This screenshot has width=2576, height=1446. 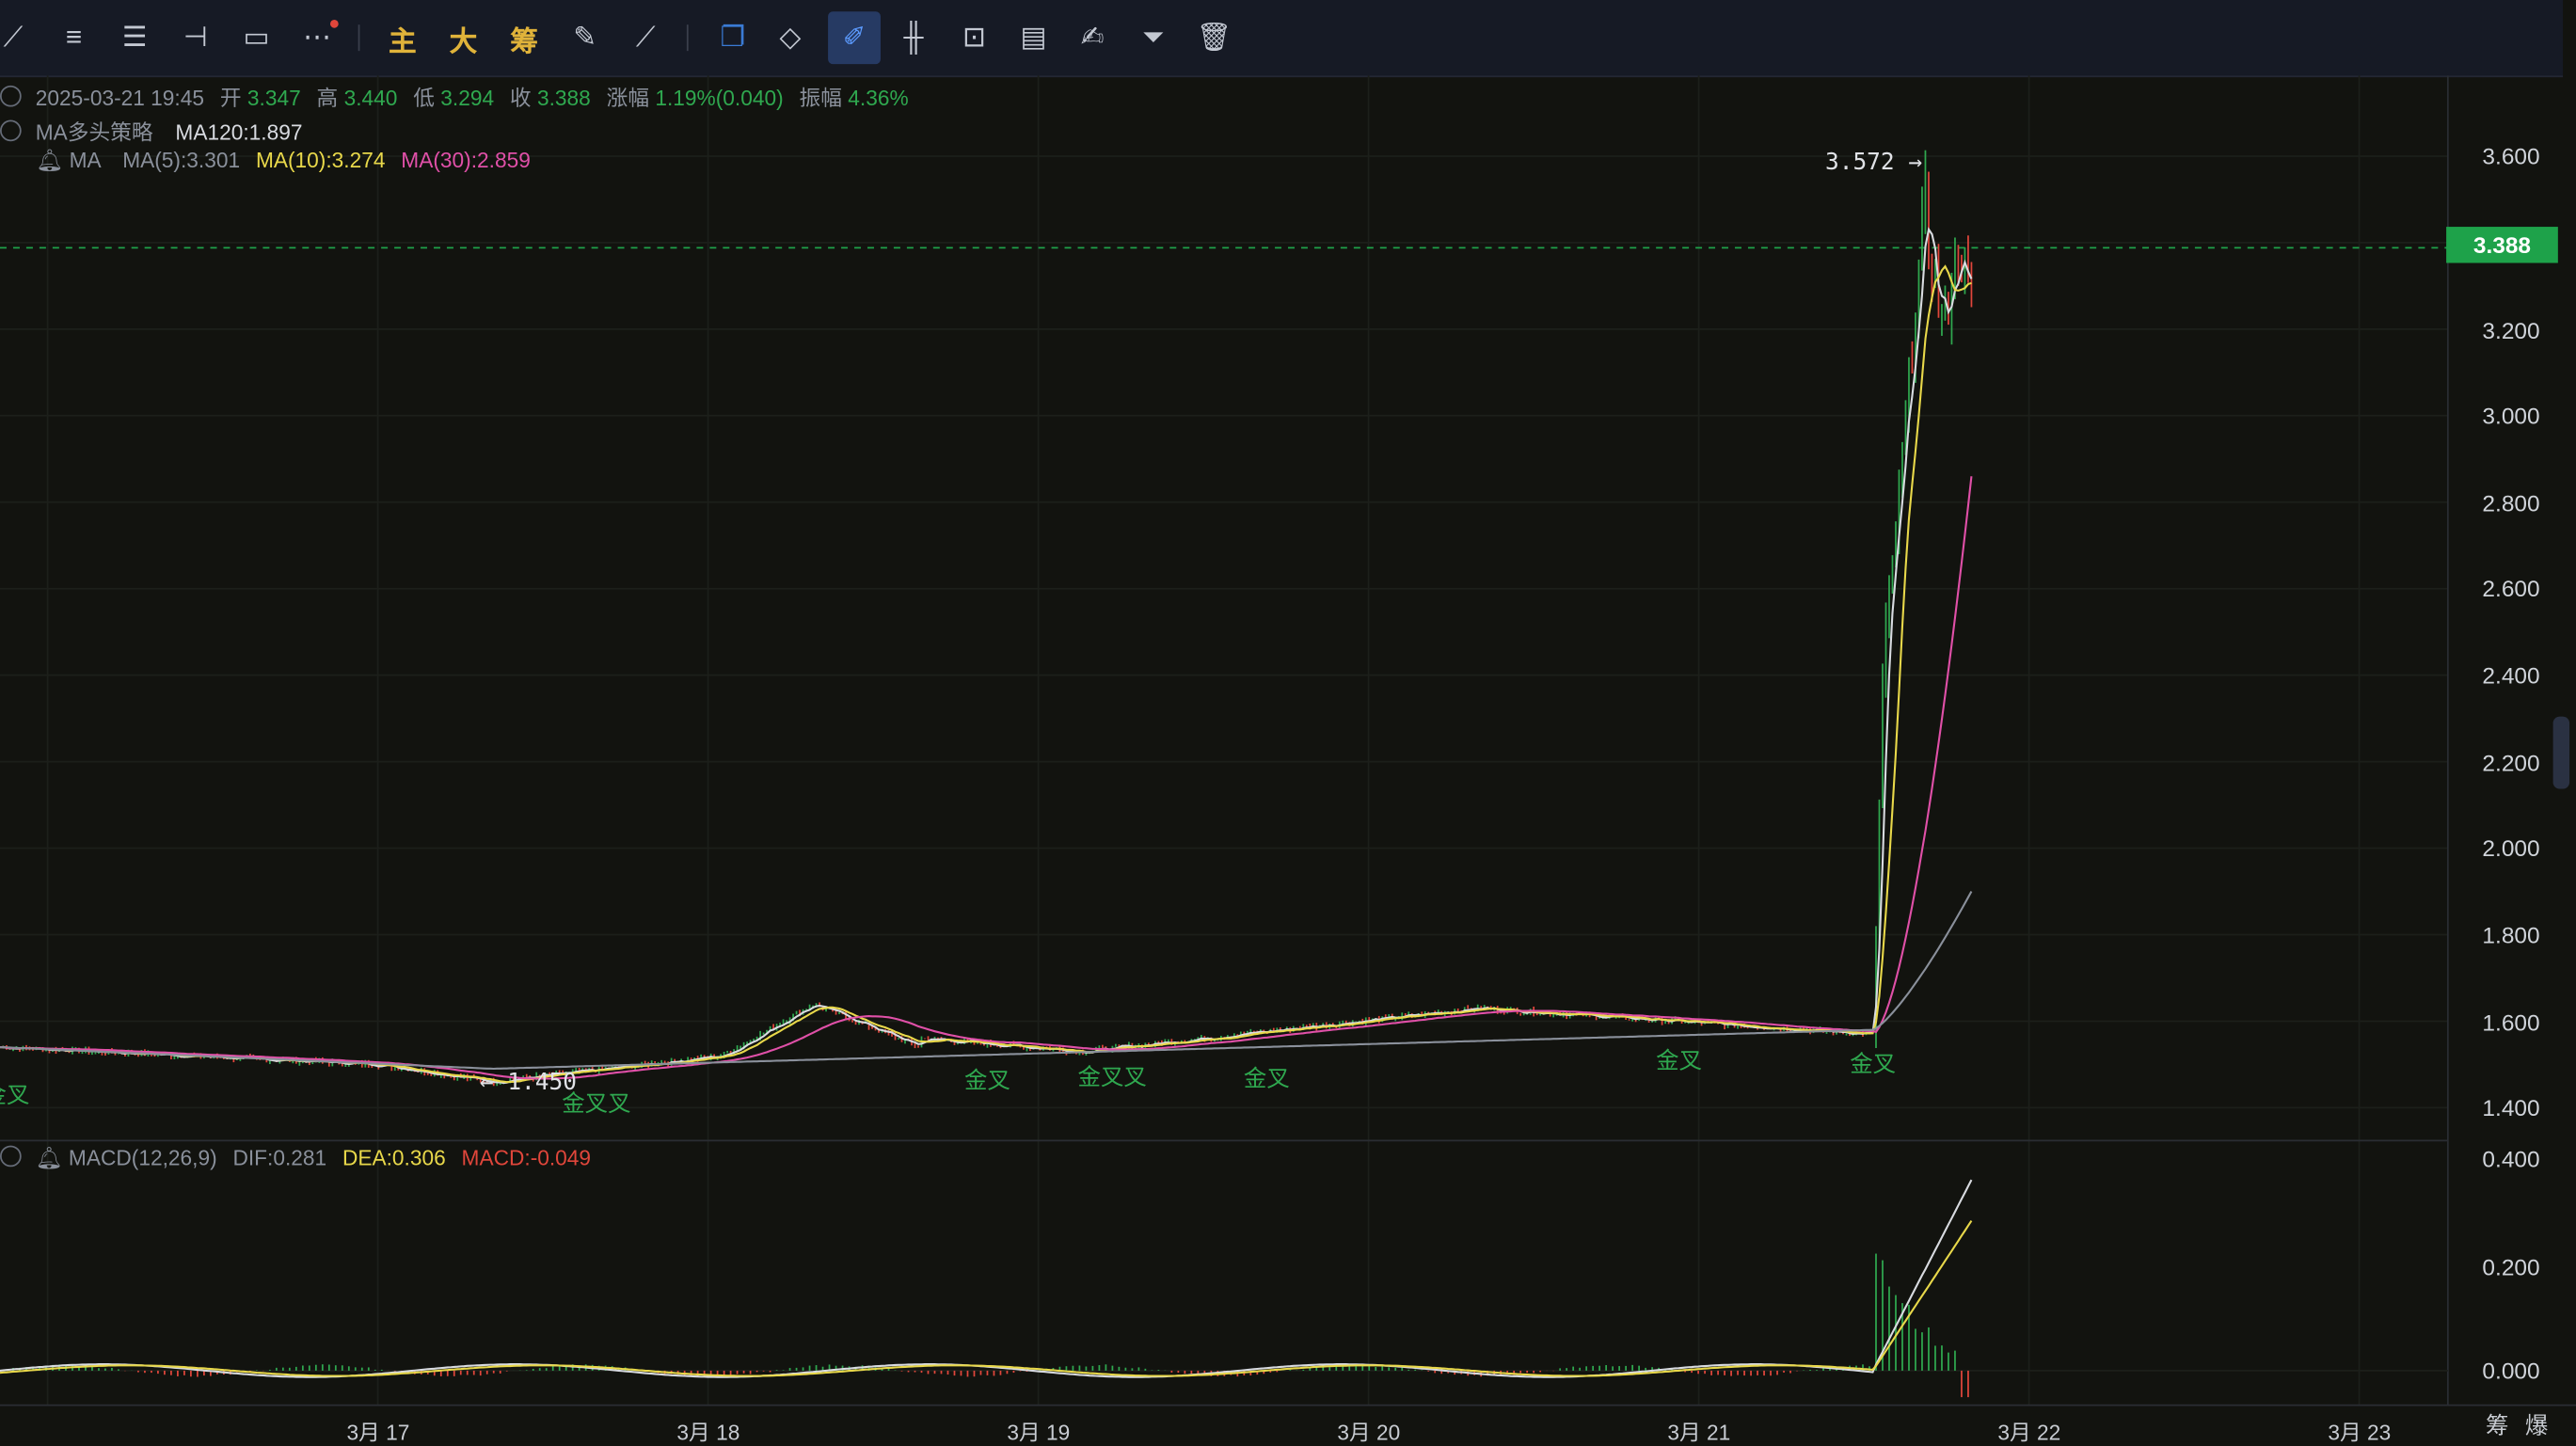 I want to click on bar-datetime: 2025-03-21 19:45, so click(x=120, y=98).